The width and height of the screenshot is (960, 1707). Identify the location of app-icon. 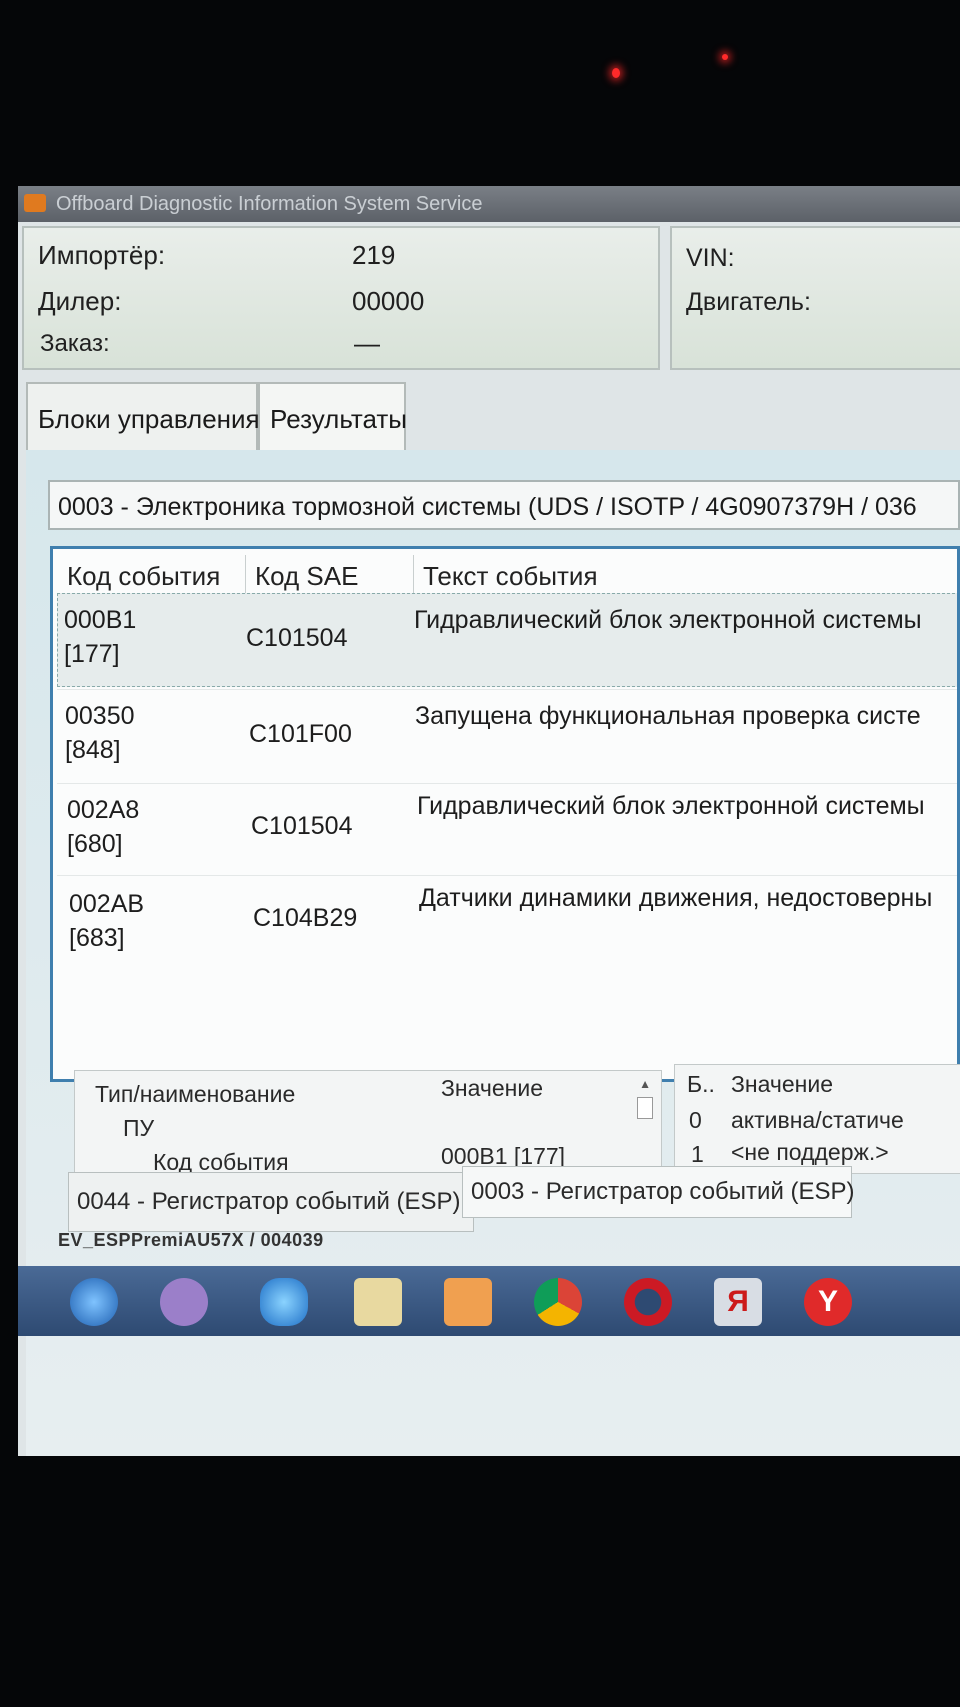
(35, 203).